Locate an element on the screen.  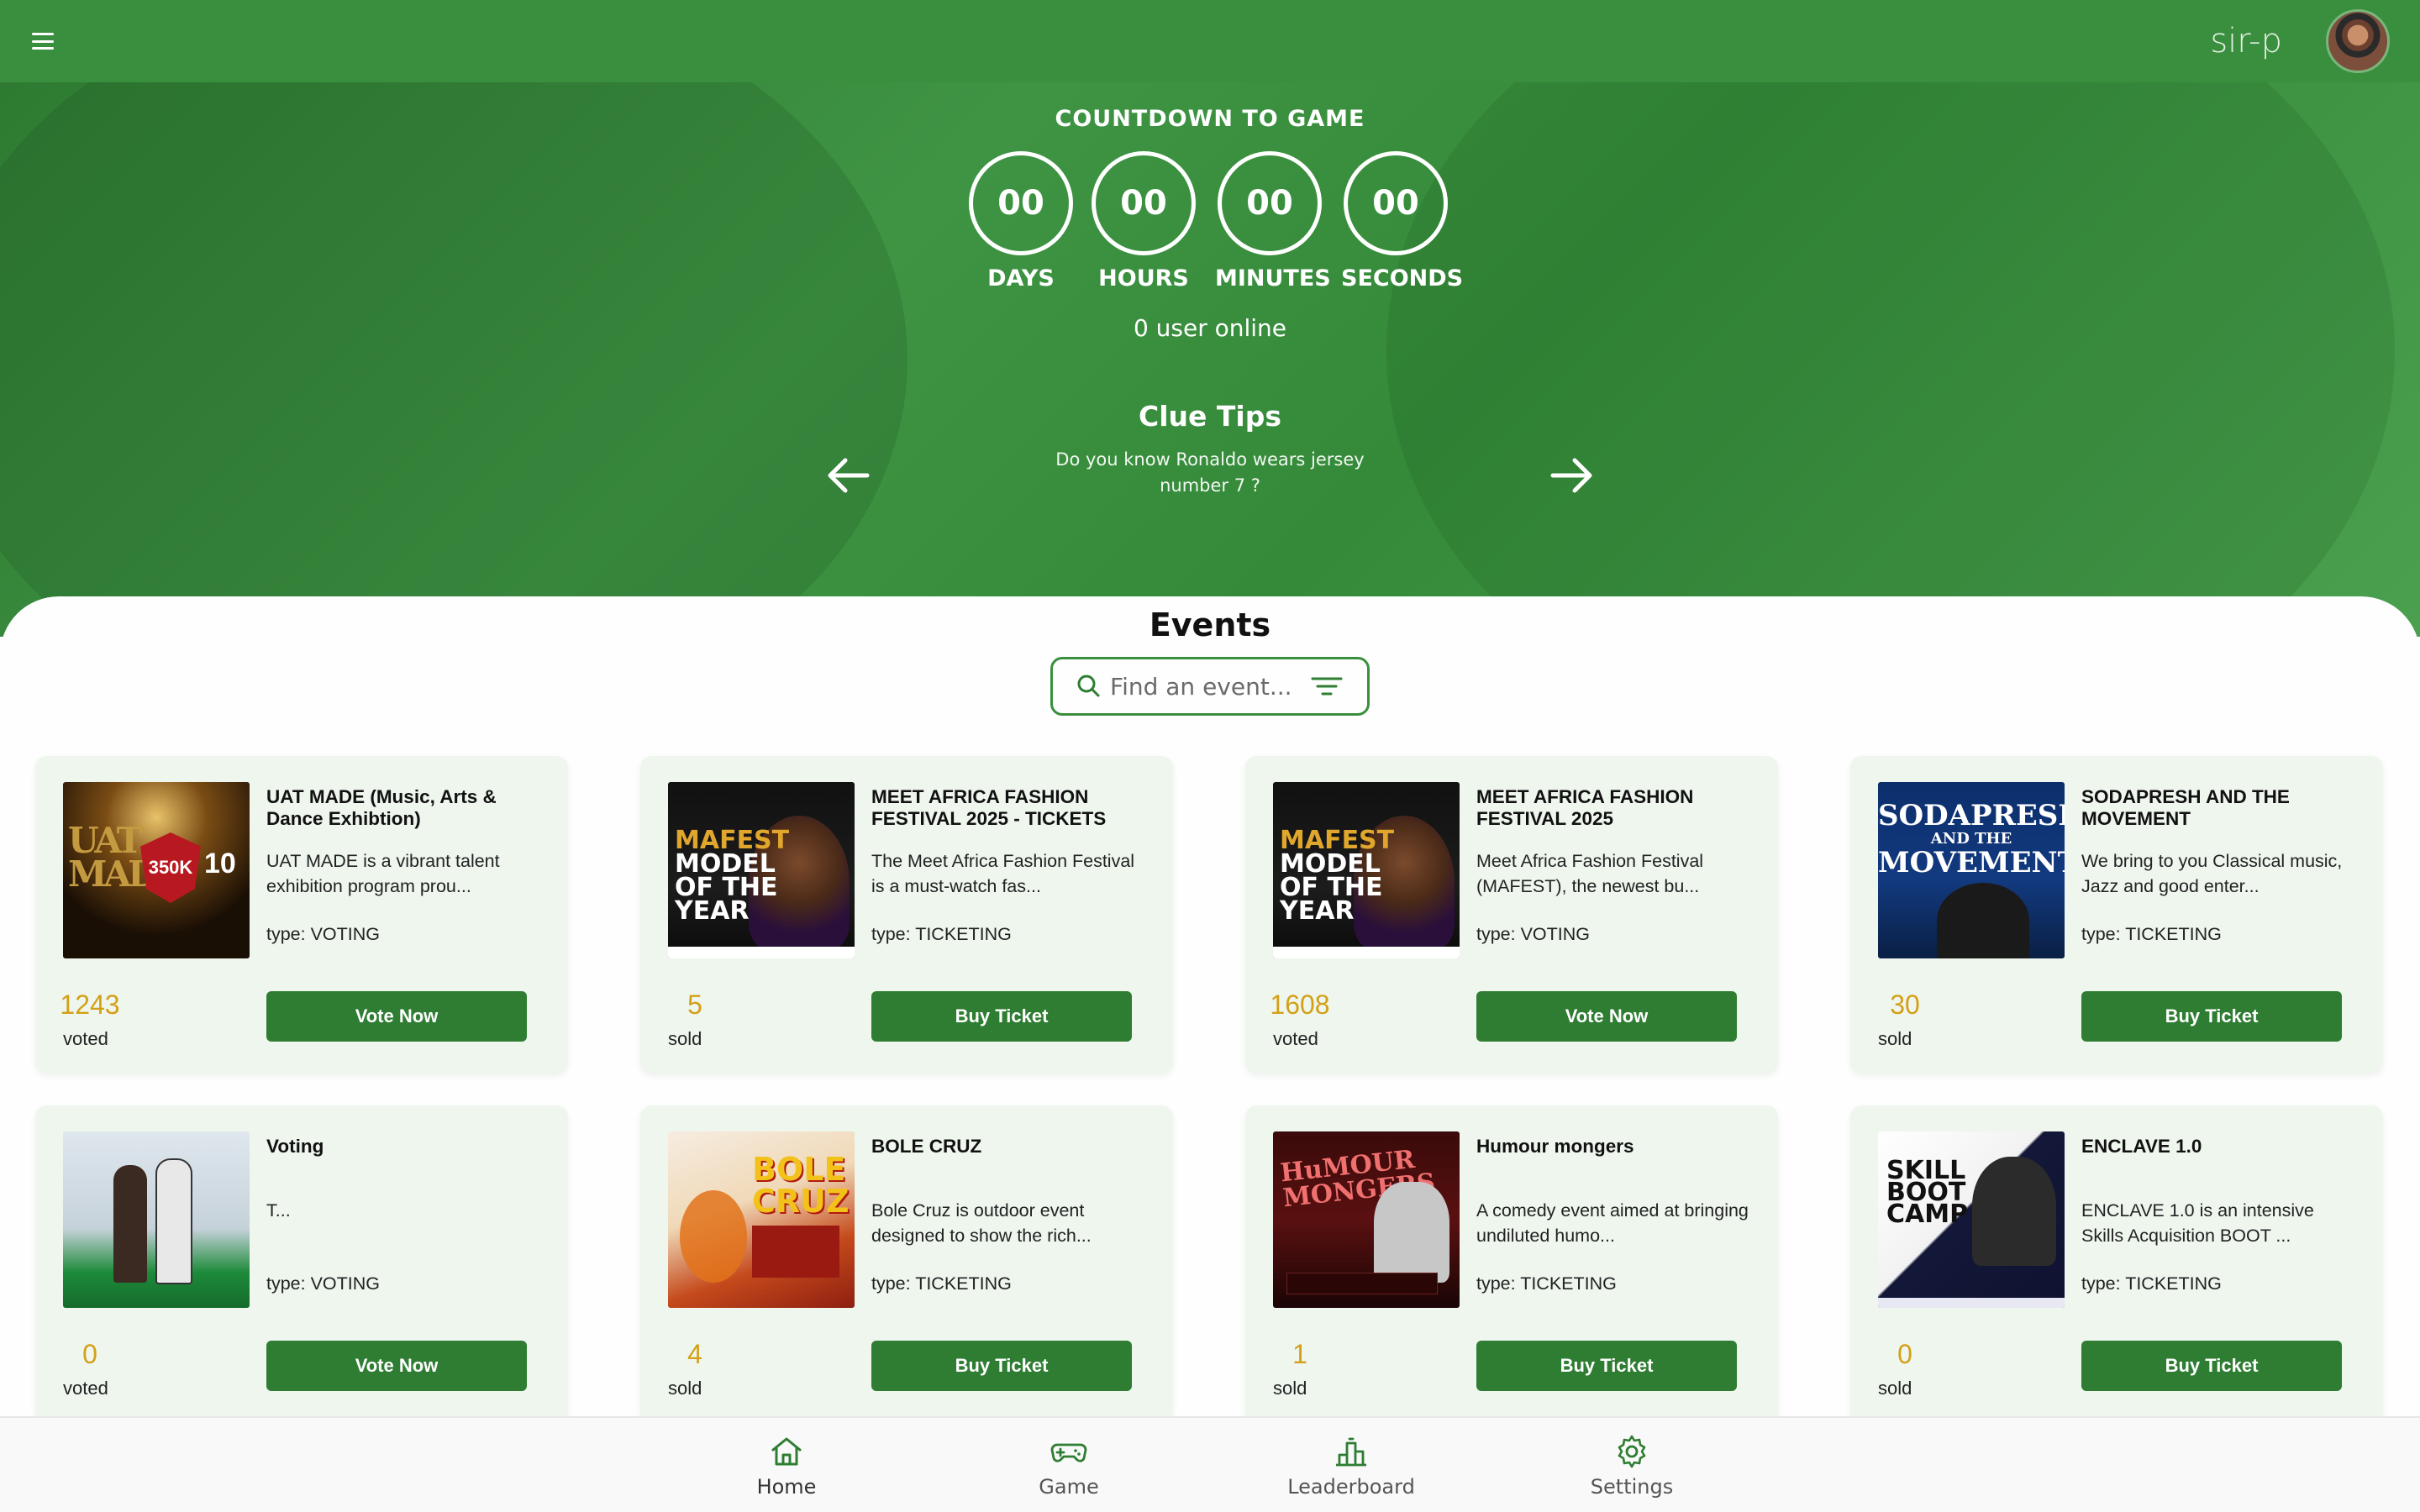
countdown-seconds-value: 00 is located at coordinates (1396, 203).